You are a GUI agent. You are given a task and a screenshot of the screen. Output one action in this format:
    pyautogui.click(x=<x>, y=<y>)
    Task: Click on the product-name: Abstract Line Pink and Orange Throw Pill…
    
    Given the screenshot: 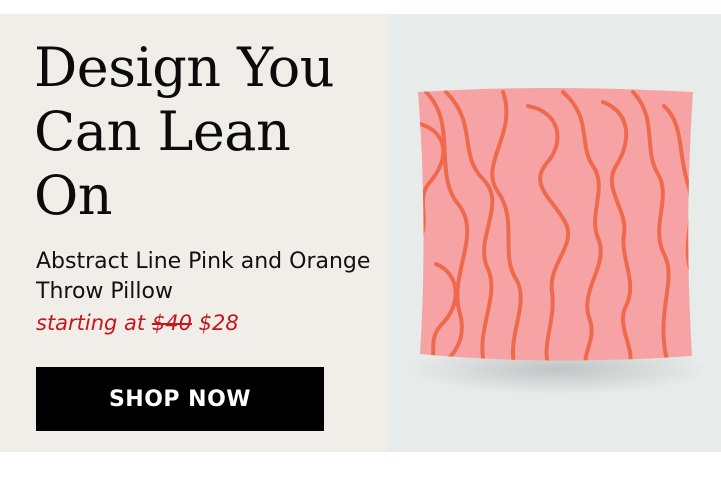 What is the action you would take?
    pyautogui.click(x=203, y=276)
    